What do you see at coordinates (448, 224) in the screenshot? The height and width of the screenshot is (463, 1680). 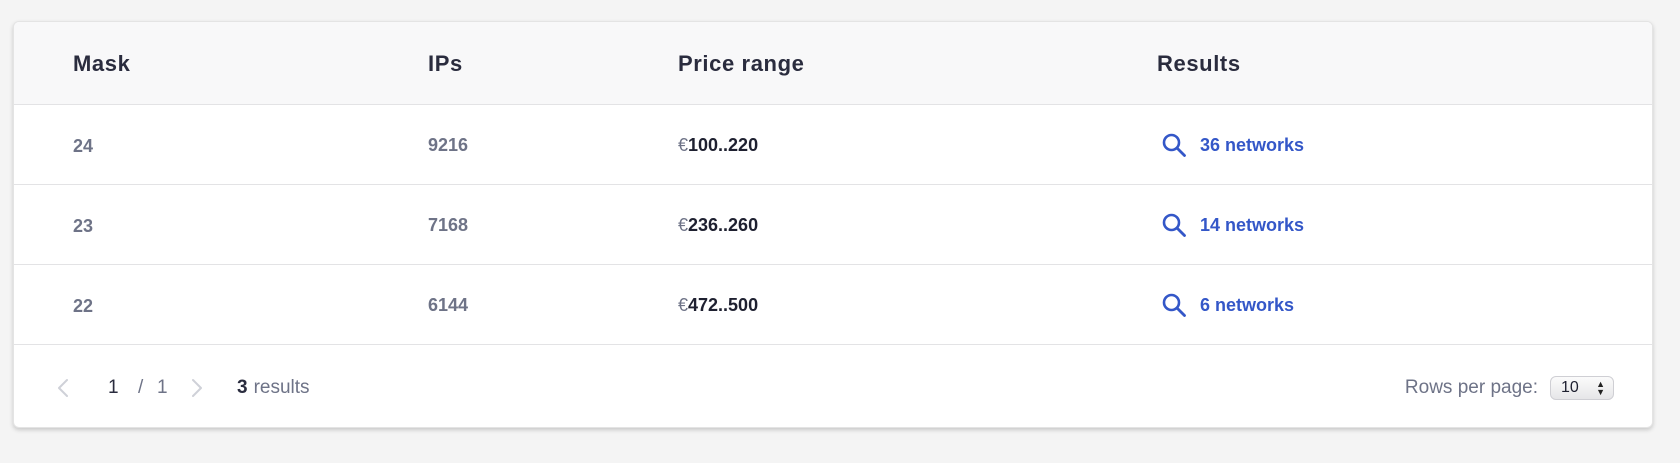 I see `ips-cell: 7168` at bounding box center [448, 224].